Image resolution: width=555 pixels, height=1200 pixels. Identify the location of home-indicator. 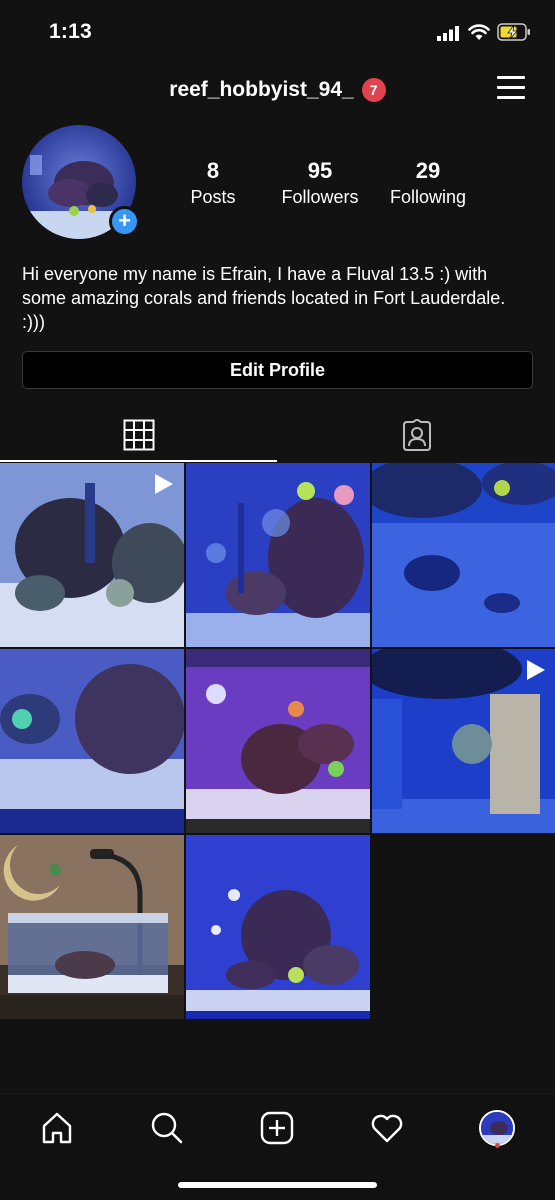
(277, 1185).